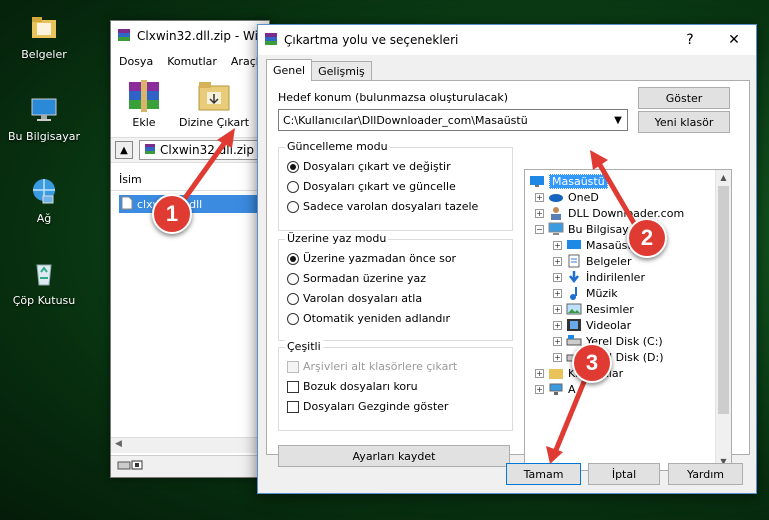  Describe the element at coordinates (556, 373) in the screenshot. I see `library-folder-icon` at that location.